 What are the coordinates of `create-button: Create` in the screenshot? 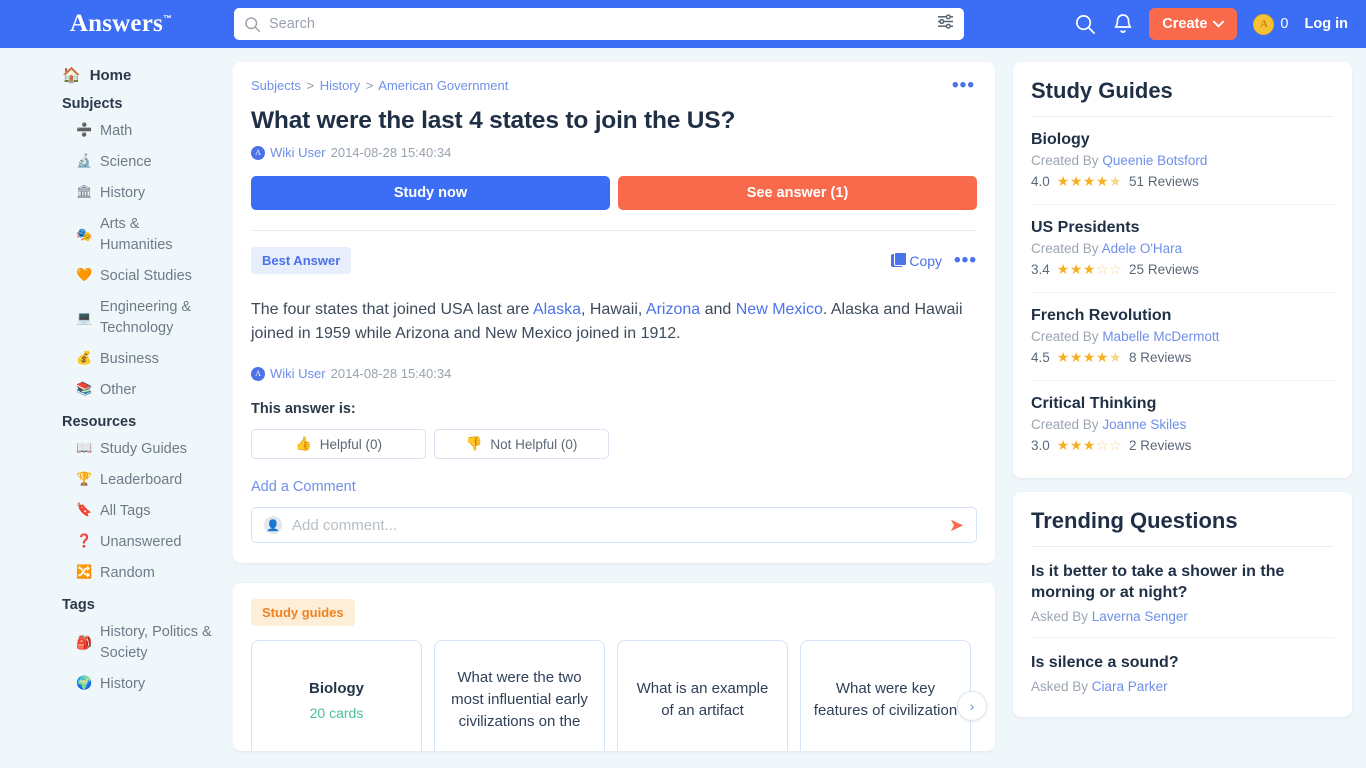 It's located at (1193, 24).